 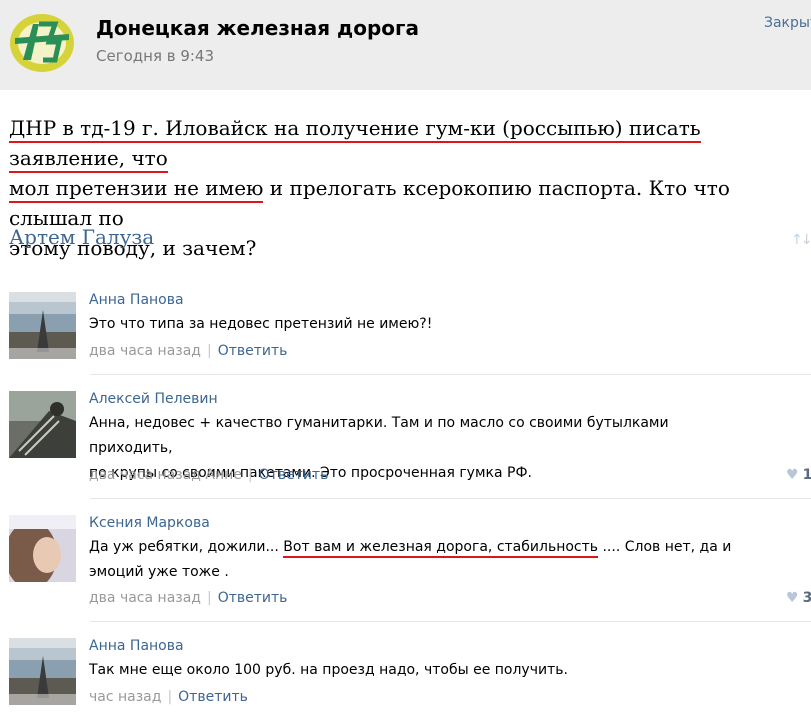 What do you see at coordinates (136, 189) in the screenshot?
I see `post-text-highlight: мол претензии не имею` at bounding box center [136, 189].